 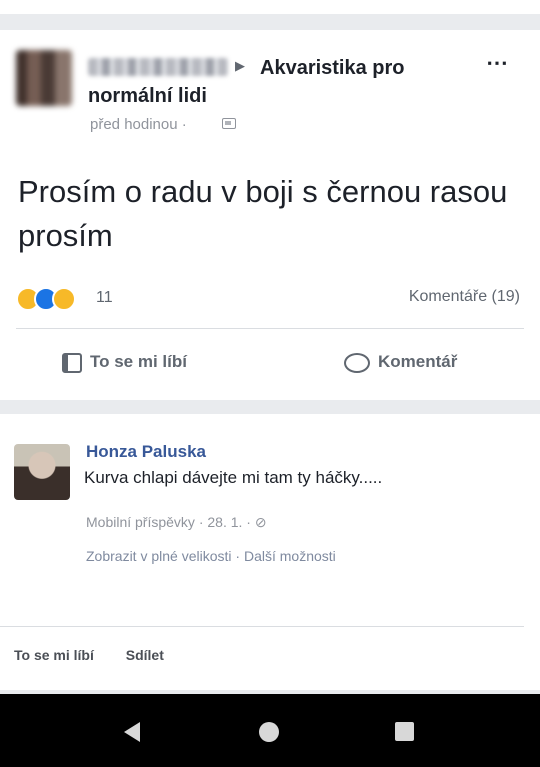 I want to click on android-navigation-bar, so click(x=270, y=730).